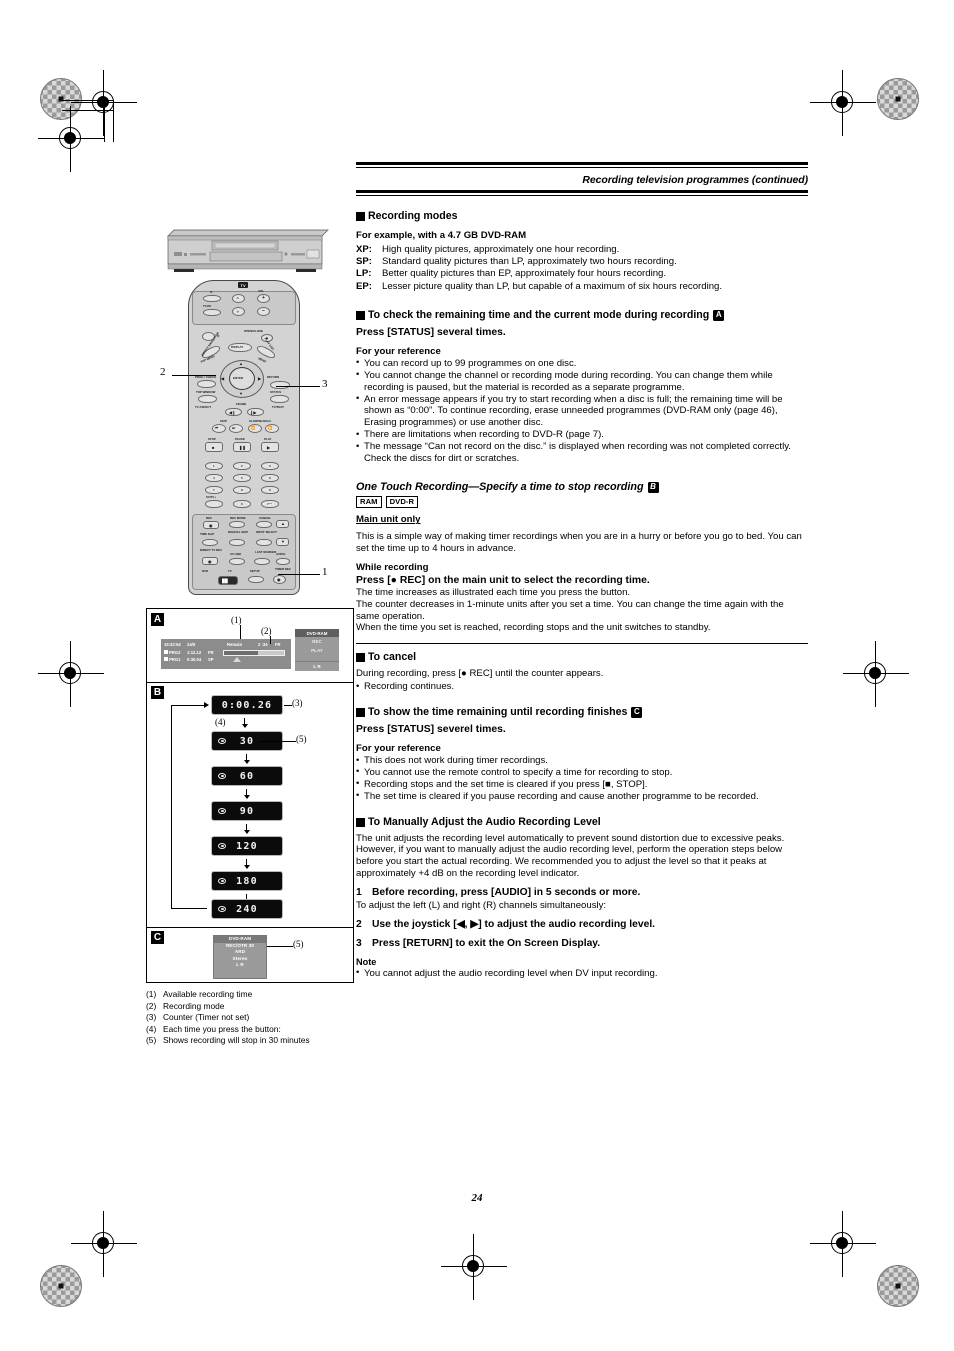  What do you see at coordinates (366, 961) in the screenshot?
I see `note-head: Note` at bounding box center [366, 961].